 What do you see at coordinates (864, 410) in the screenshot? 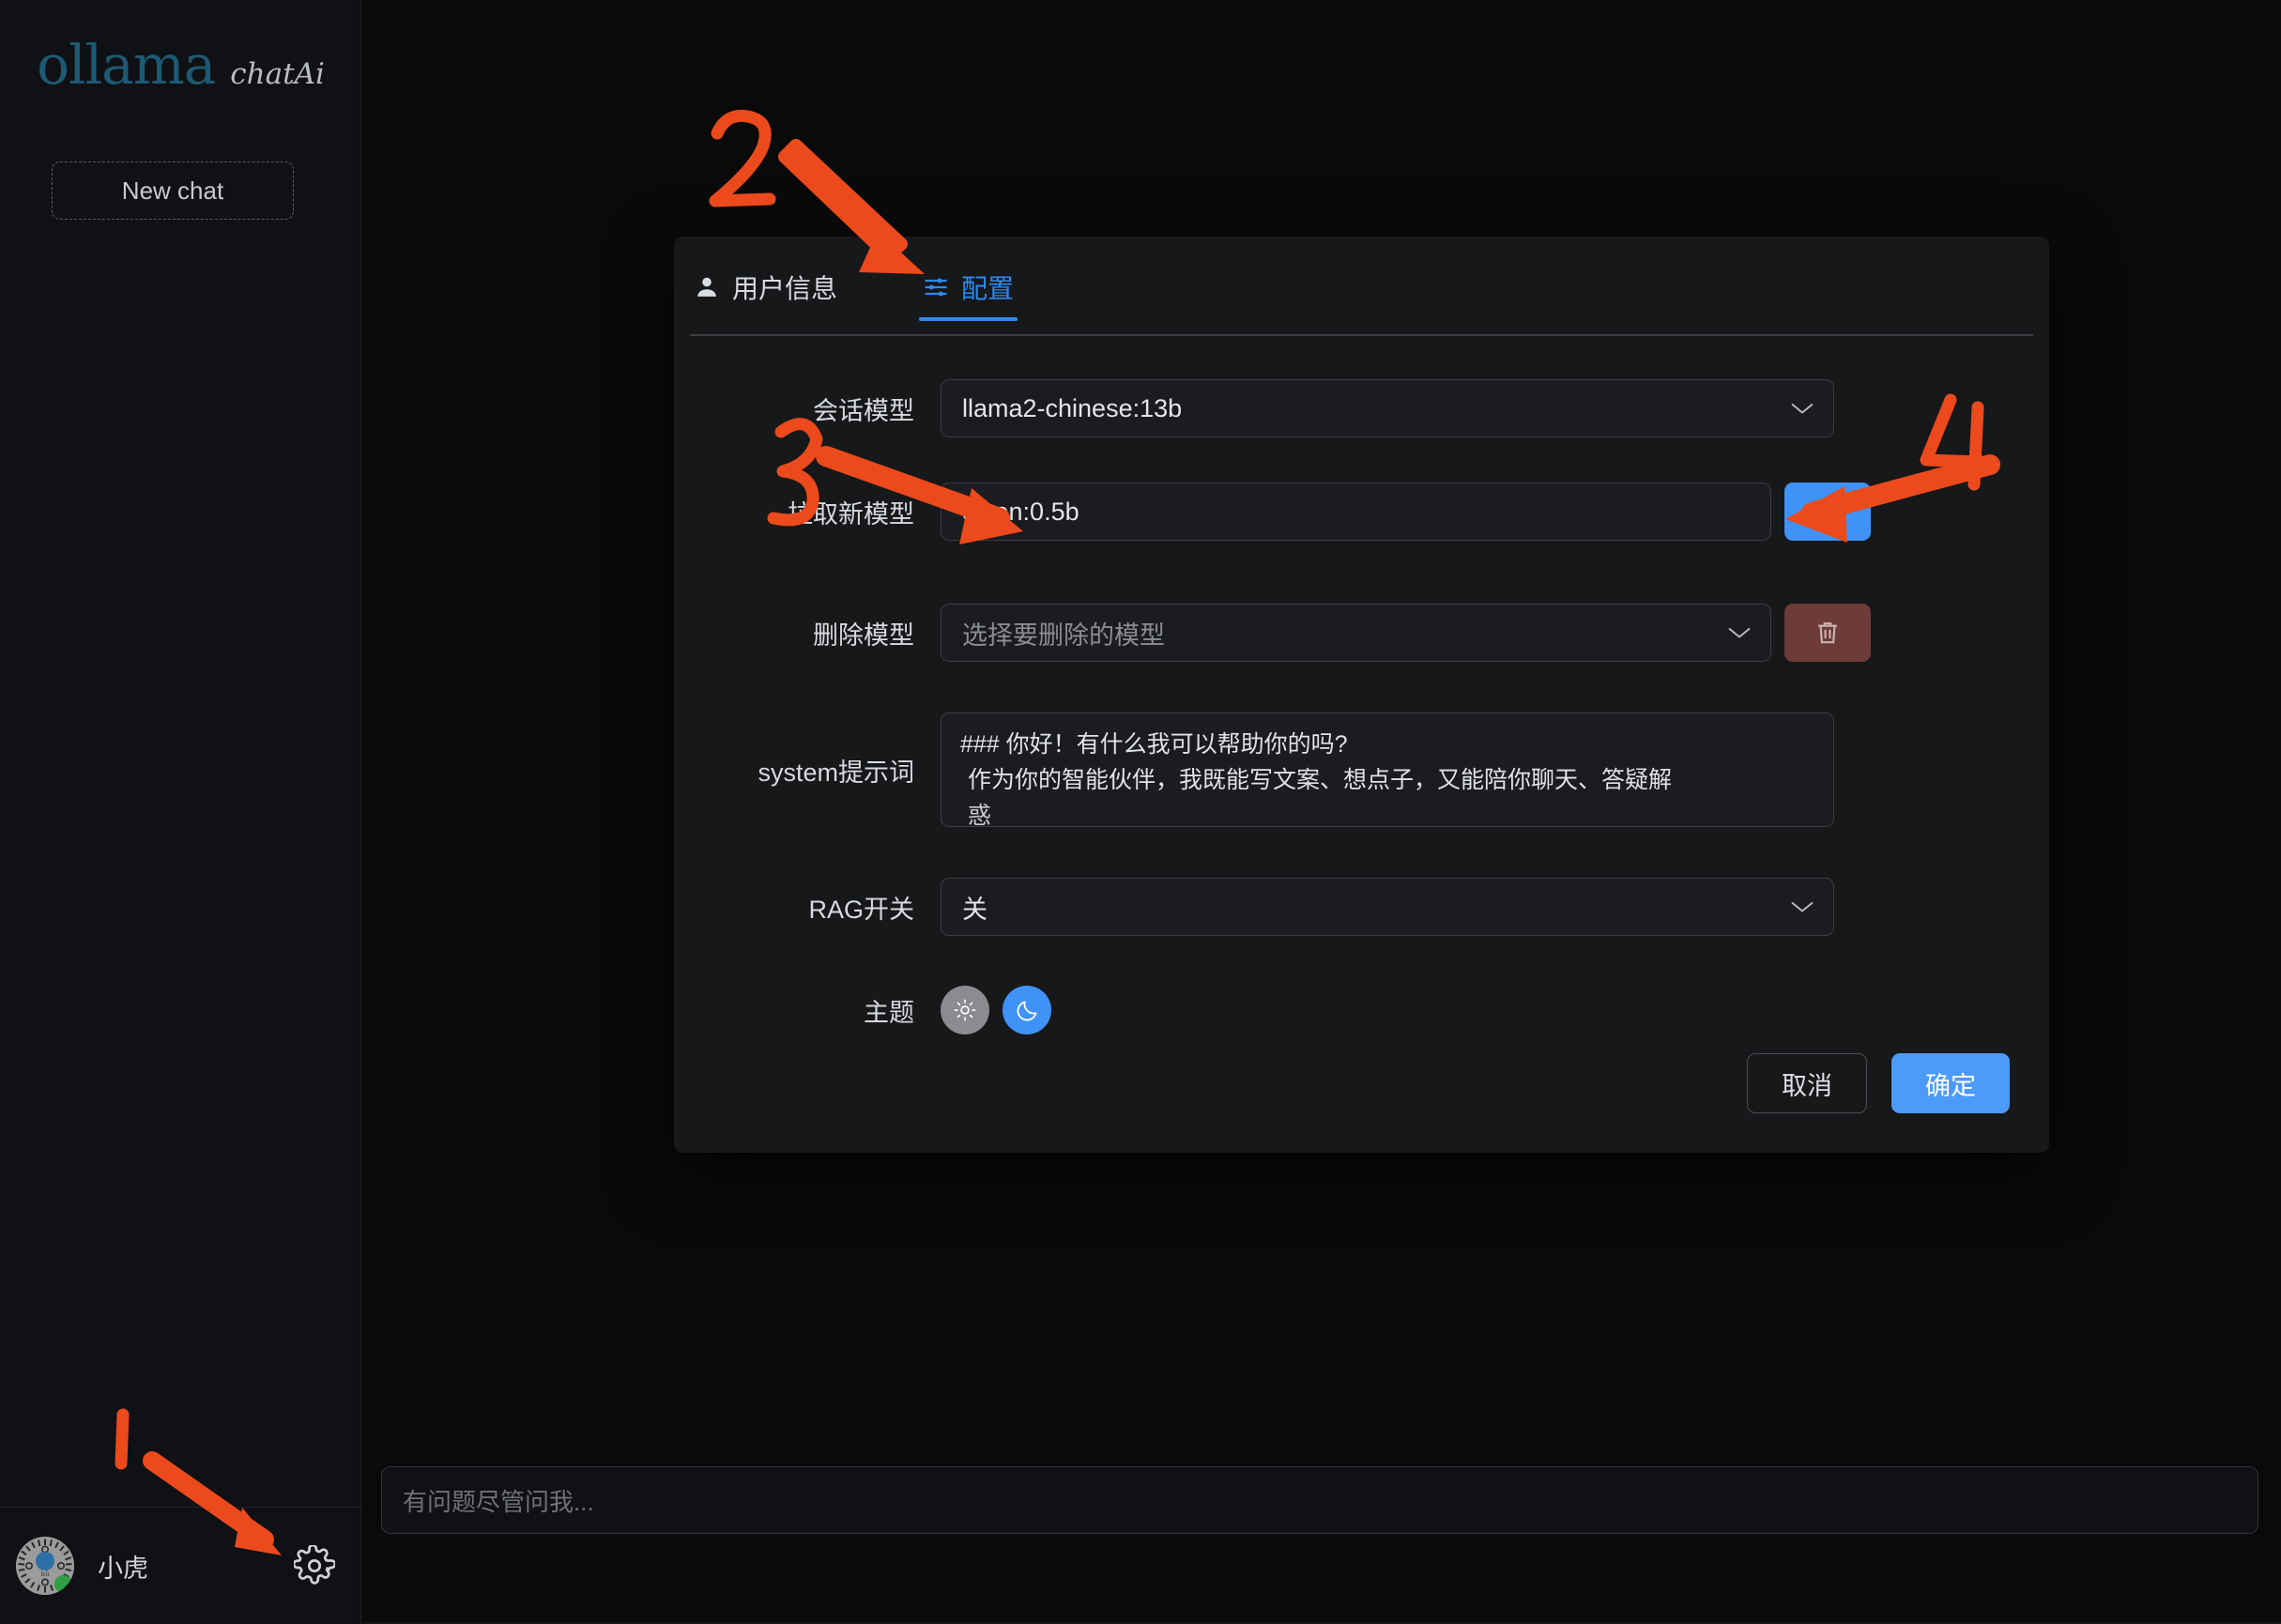
I see `chat-model-label: 会话模型` at bounding box center [864, 410].